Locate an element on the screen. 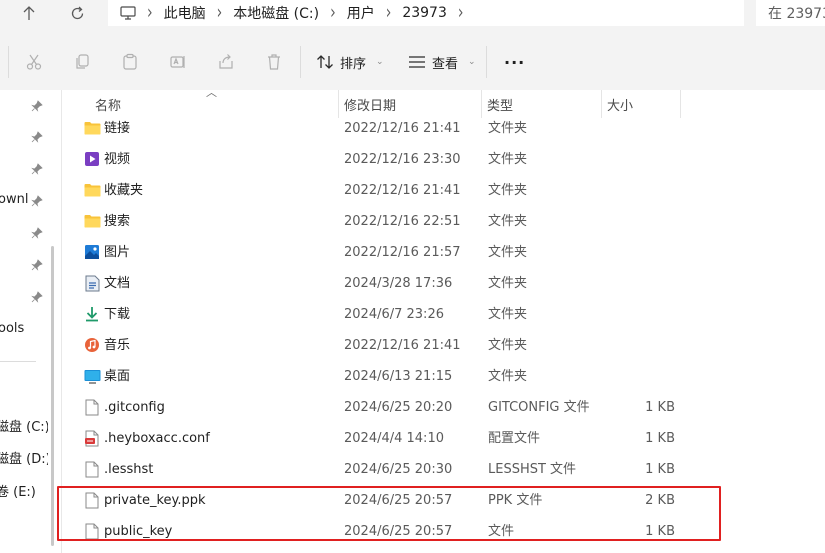 This screenshot has height=553, width=825. copy-icon is located at coordinates (82, 62).